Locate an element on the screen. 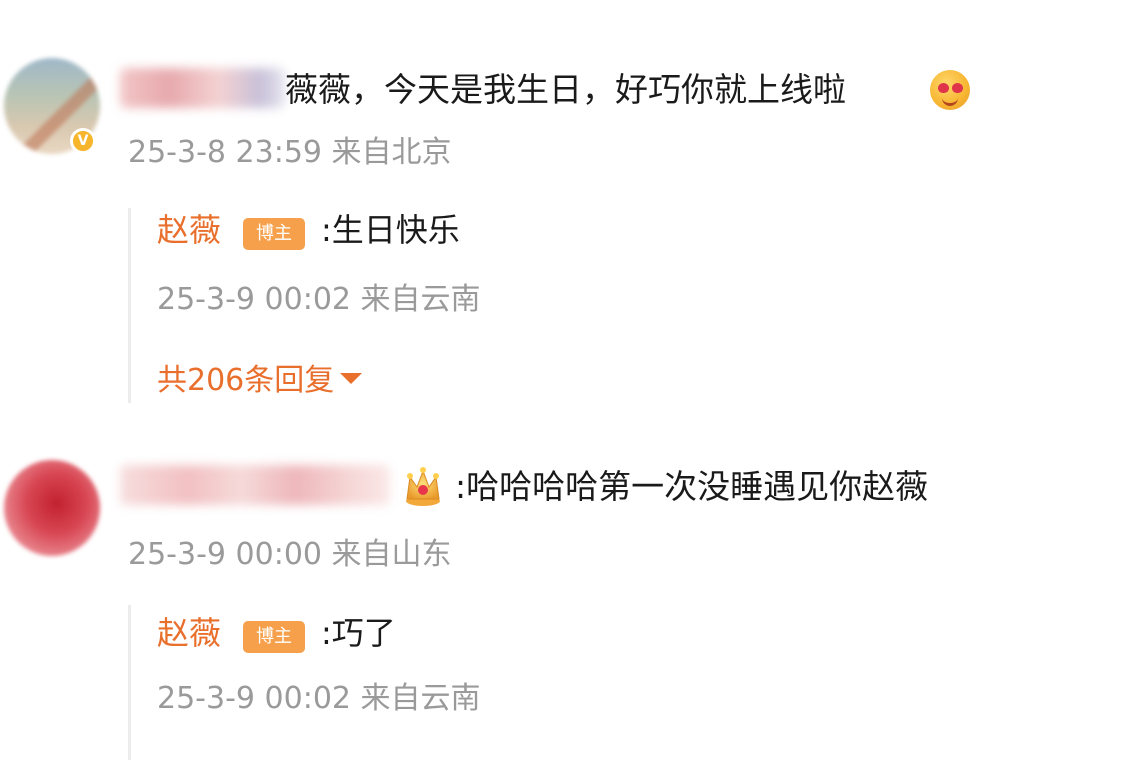 Image resolution: width=1140 pixels, height=760 pixels. comment-meta: 25-3-8 23:59 来自北京 is located at coordinates (290, 153).